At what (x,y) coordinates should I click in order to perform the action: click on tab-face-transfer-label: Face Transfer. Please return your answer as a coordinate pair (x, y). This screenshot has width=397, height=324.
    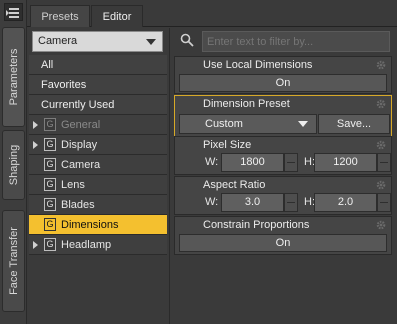
    Looking at the image, I should click on (13, 261).